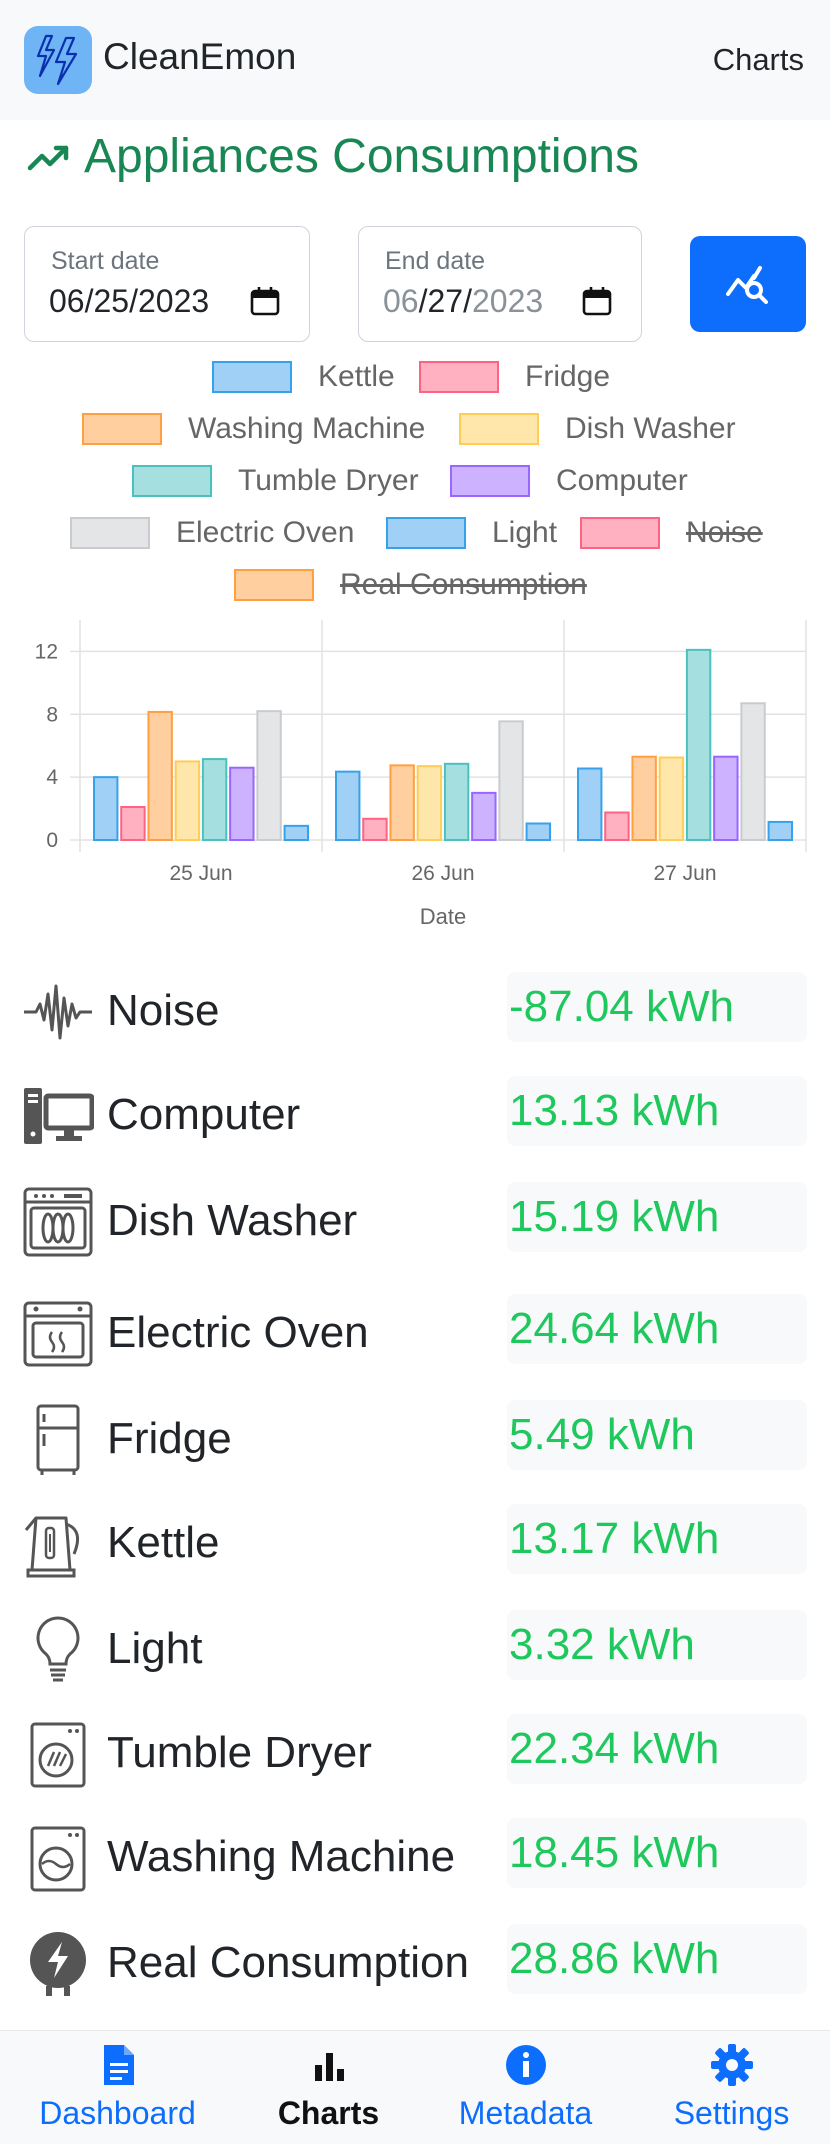 This screenshot has width=830, height=2144. What do you see at coordinates (332, 156) in the screenshot?
I see `page-title: Appliances Consumptions` at bounding box center [332, 156].